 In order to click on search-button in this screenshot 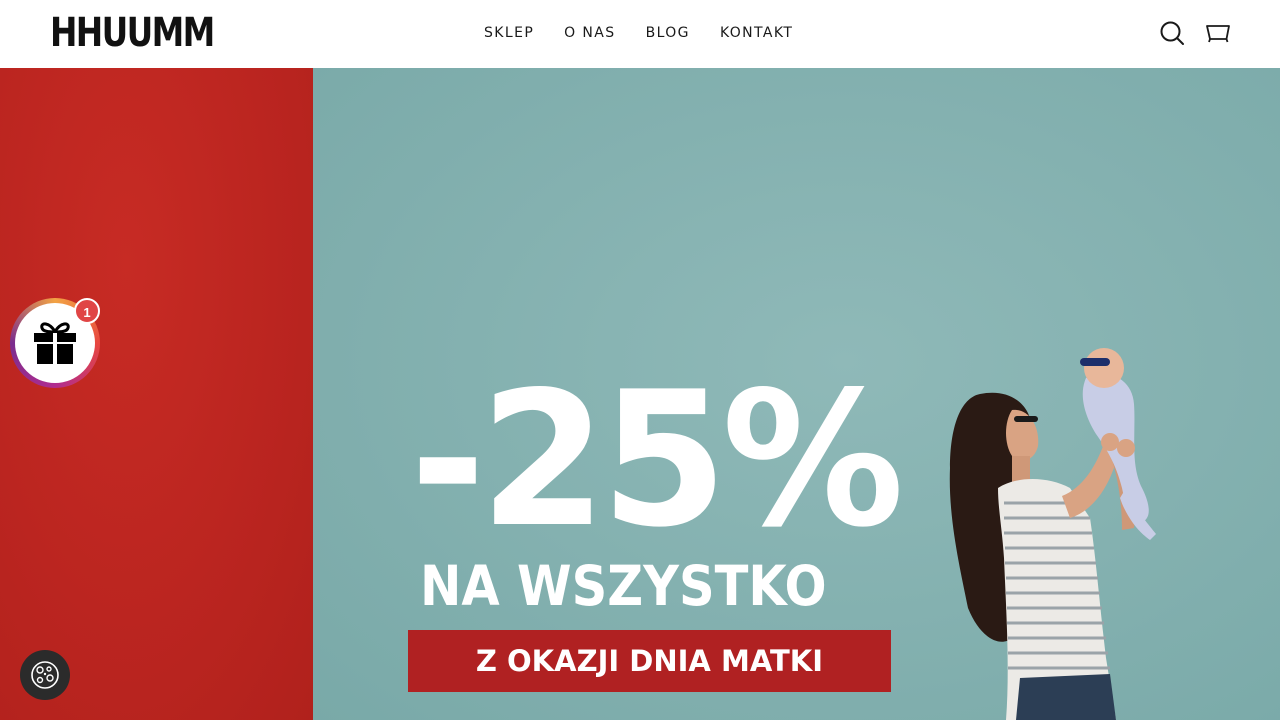, I will do `click(1172, 33)`.